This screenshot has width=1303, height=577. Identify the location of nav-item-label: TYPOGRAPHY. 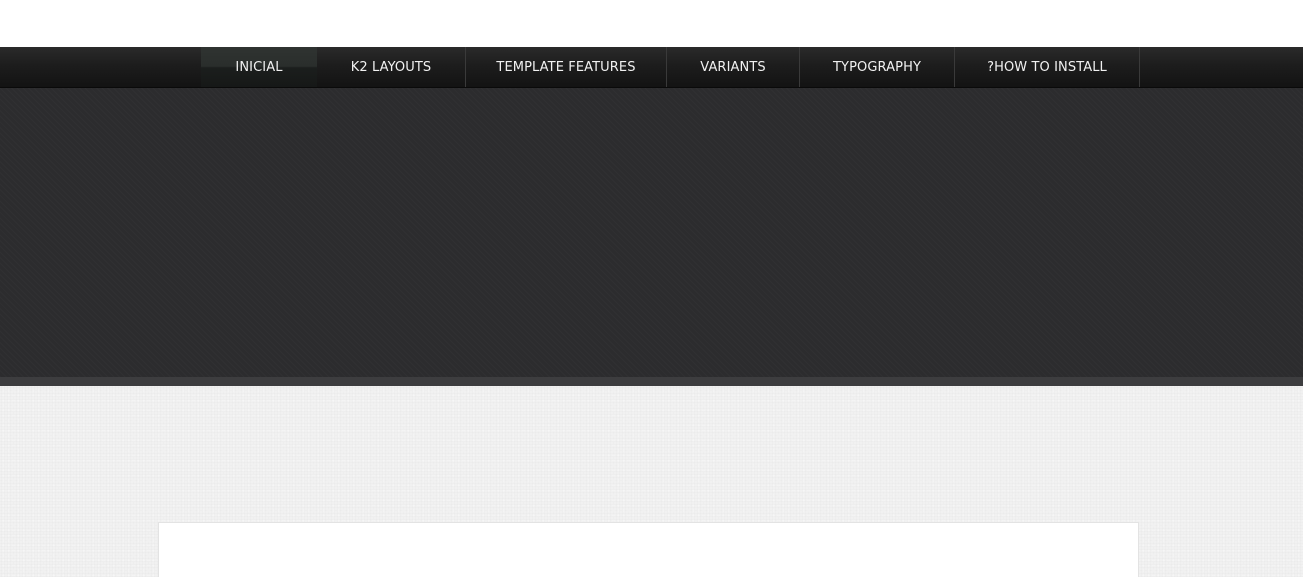
(877, 67).